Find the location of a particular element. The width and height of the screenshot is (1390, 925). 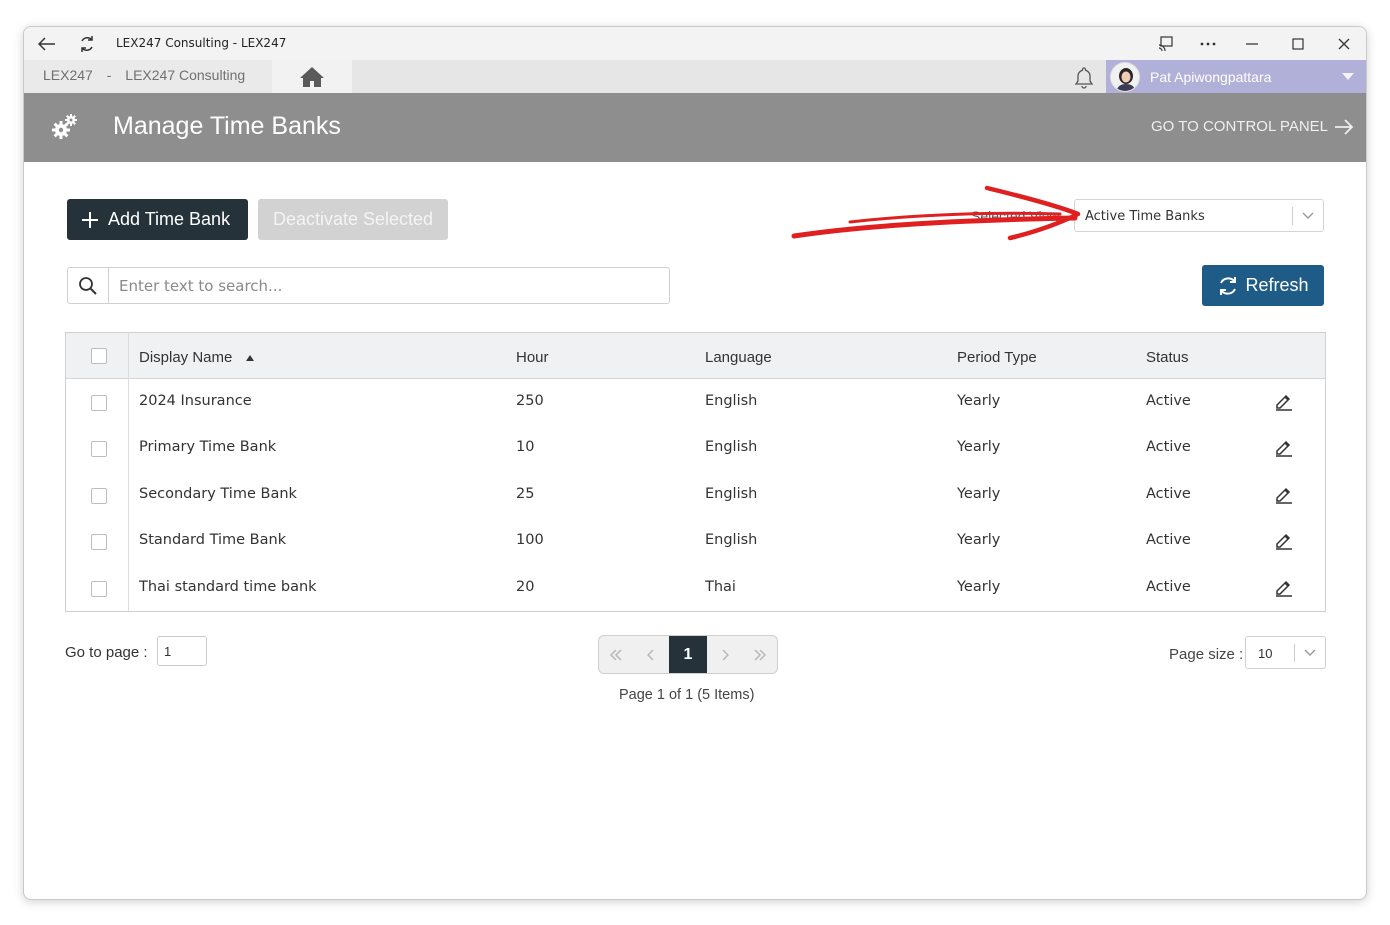

user-menu: Pat Apiwongpattara is located at coordinates (1236, 76).